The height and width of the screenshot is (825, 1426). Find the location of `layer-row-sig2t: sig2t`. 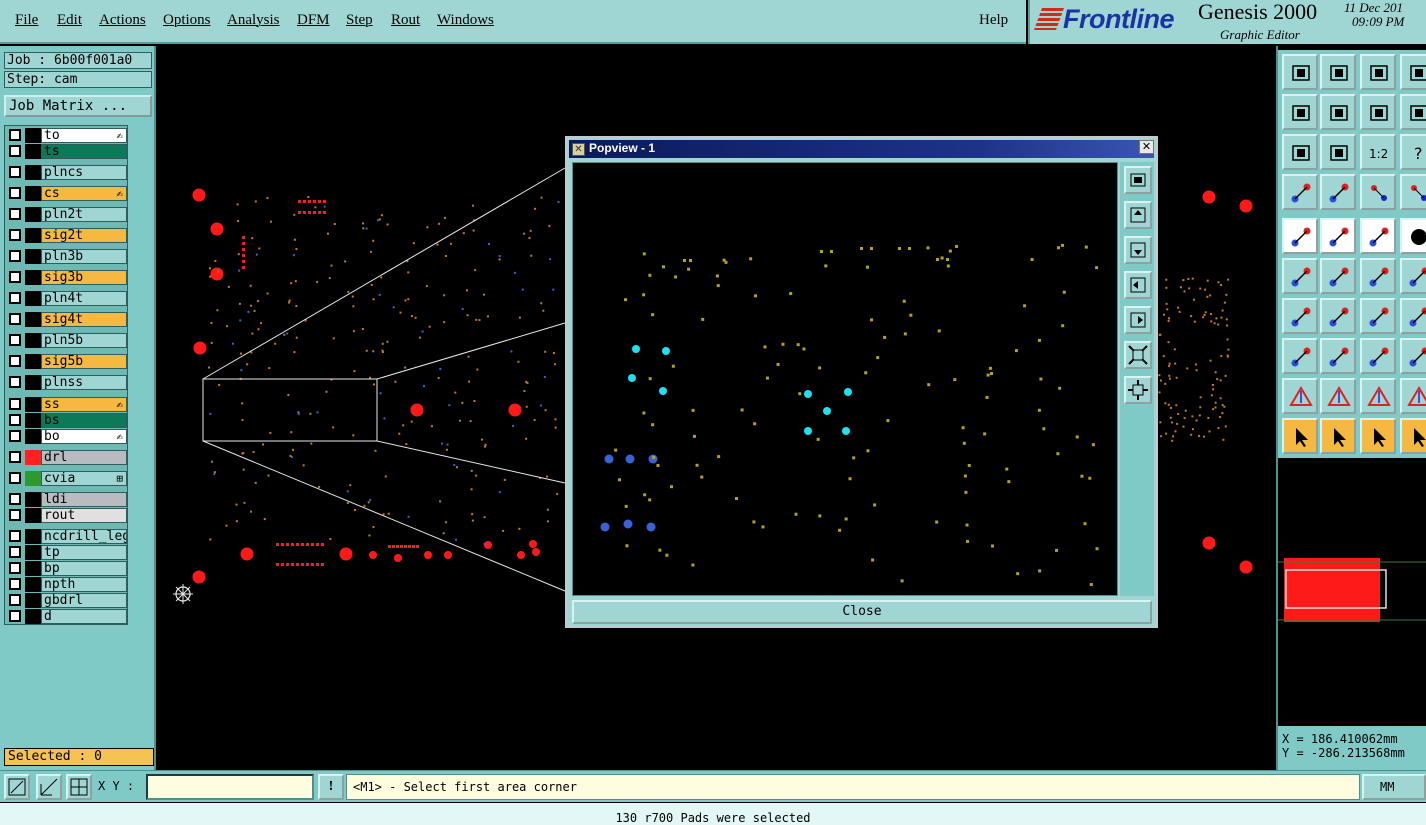

layer-row-sig2t: sig2t is located at coordinates (67, 235).